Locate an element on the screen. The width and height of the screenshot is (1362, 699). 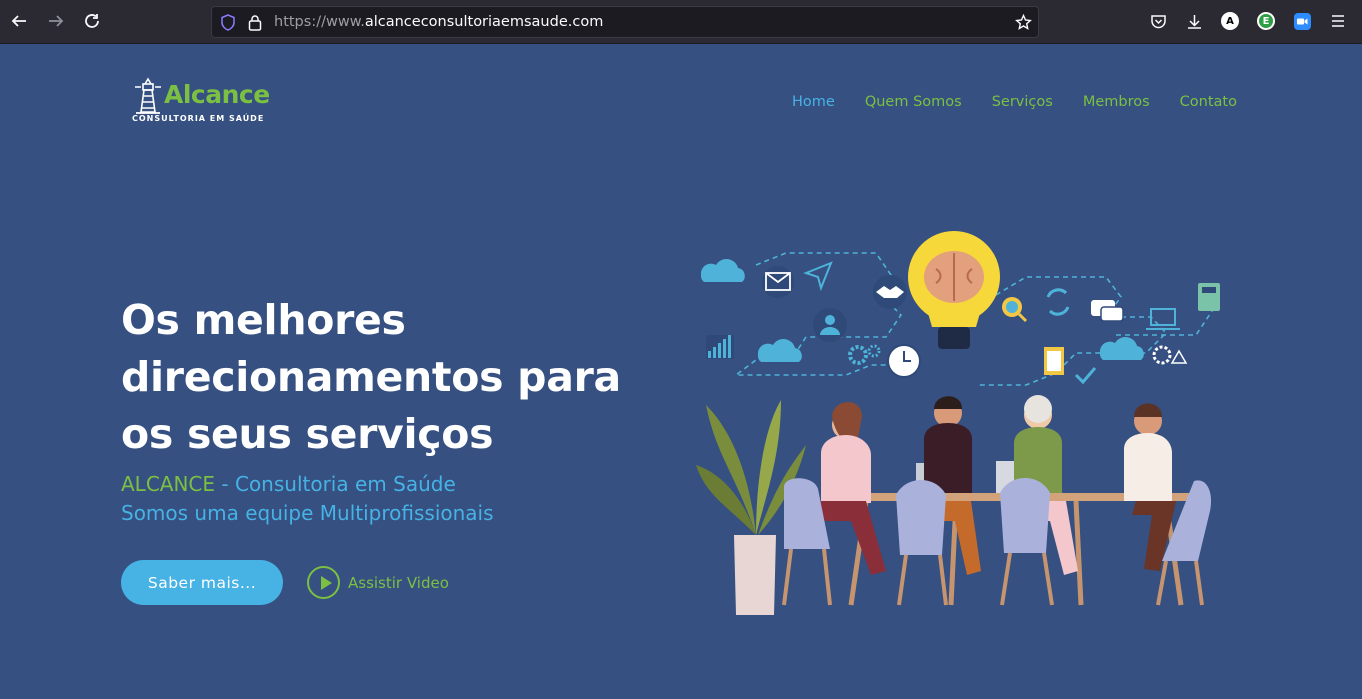
logo-subtitle: CONSULTORIA EM SAÚDE is located at coordinates (198, 118).